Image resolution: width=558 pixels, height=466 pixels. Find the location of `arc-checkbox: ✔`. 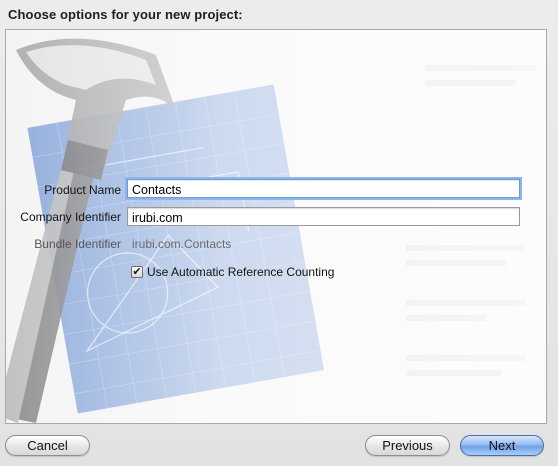

arc-checkbox: ✔ is located at coordinates (137, 272).